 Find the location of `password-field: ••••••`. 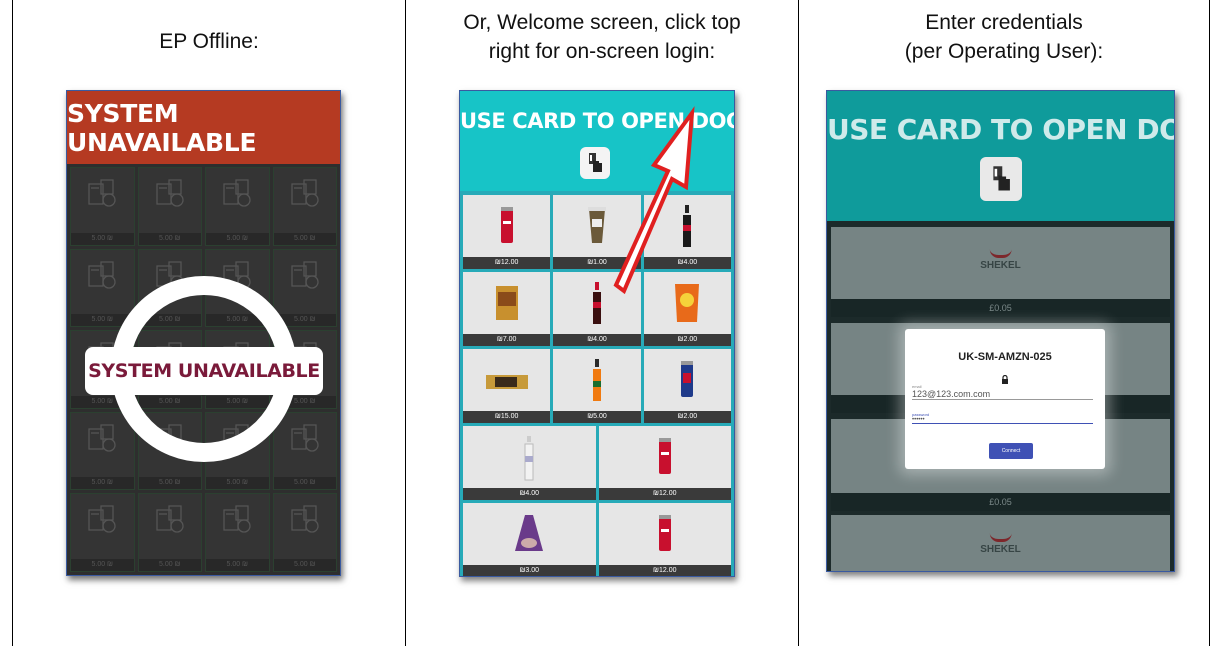

password-field: •••••• is located at coordinates (1002, 420).